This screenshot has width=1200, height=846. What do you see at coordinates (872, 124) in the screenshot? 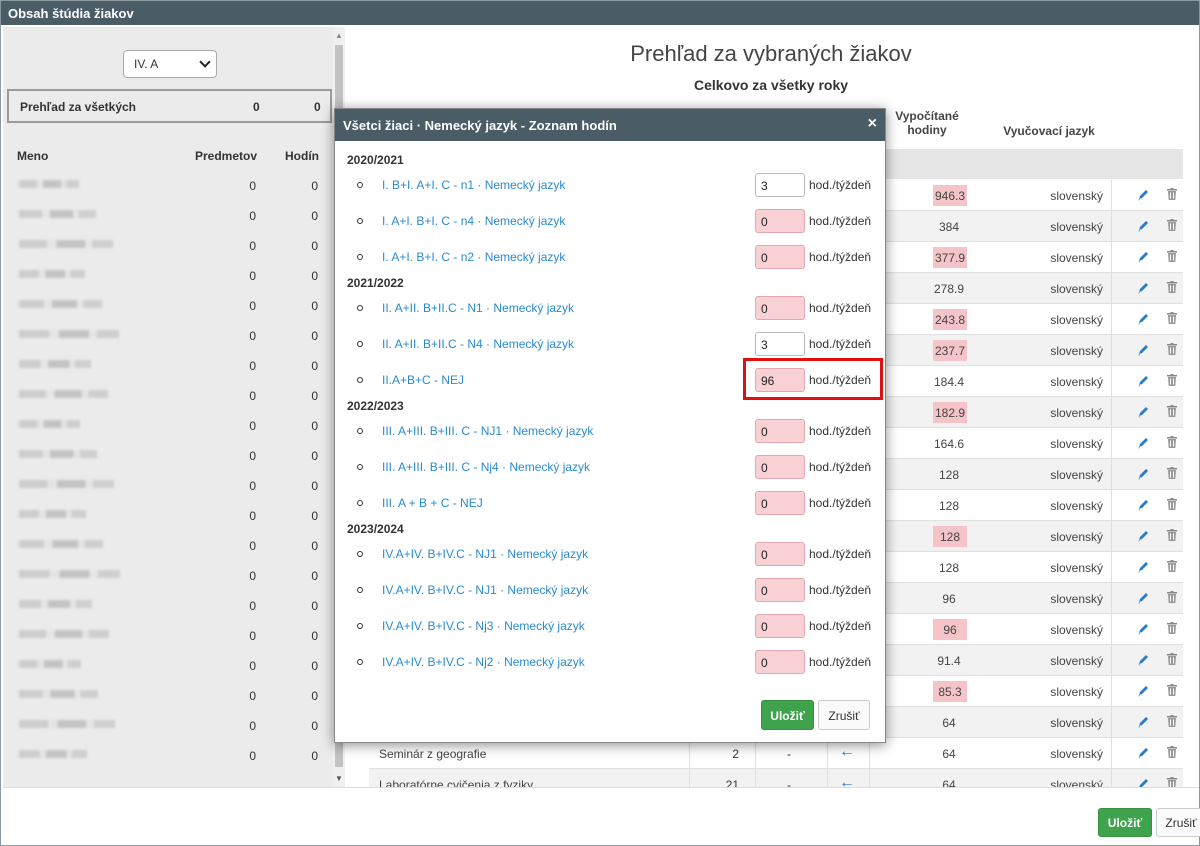
I see `close-icon: ×` at bounding box center [872, 124].